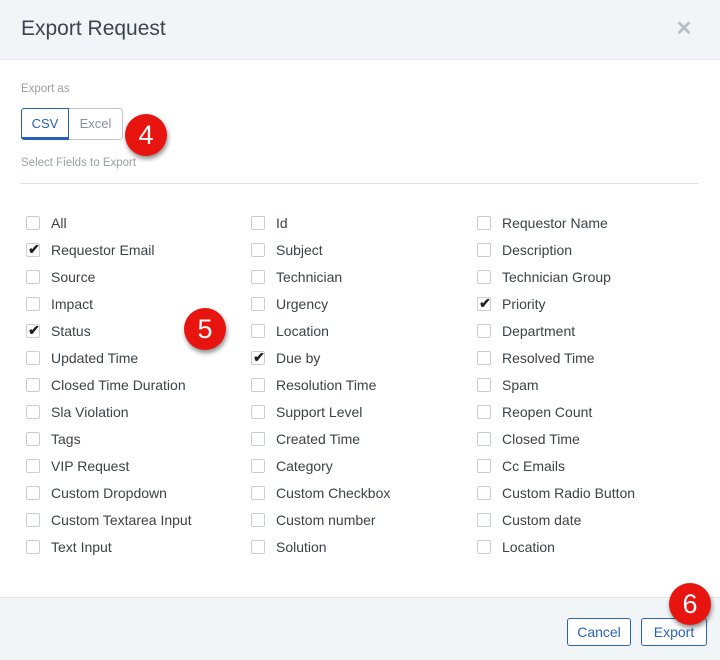  I want to click on field-option-label: Tags, so click(66, 439).